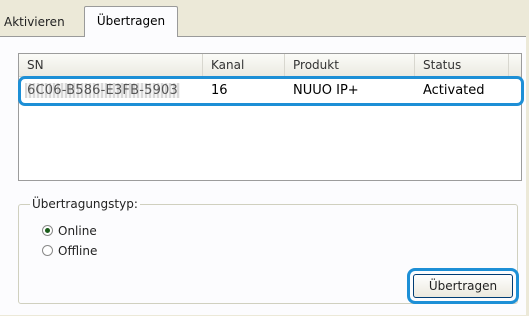  I want to click on column-header-produkt: Produkt, so click(350, 65).